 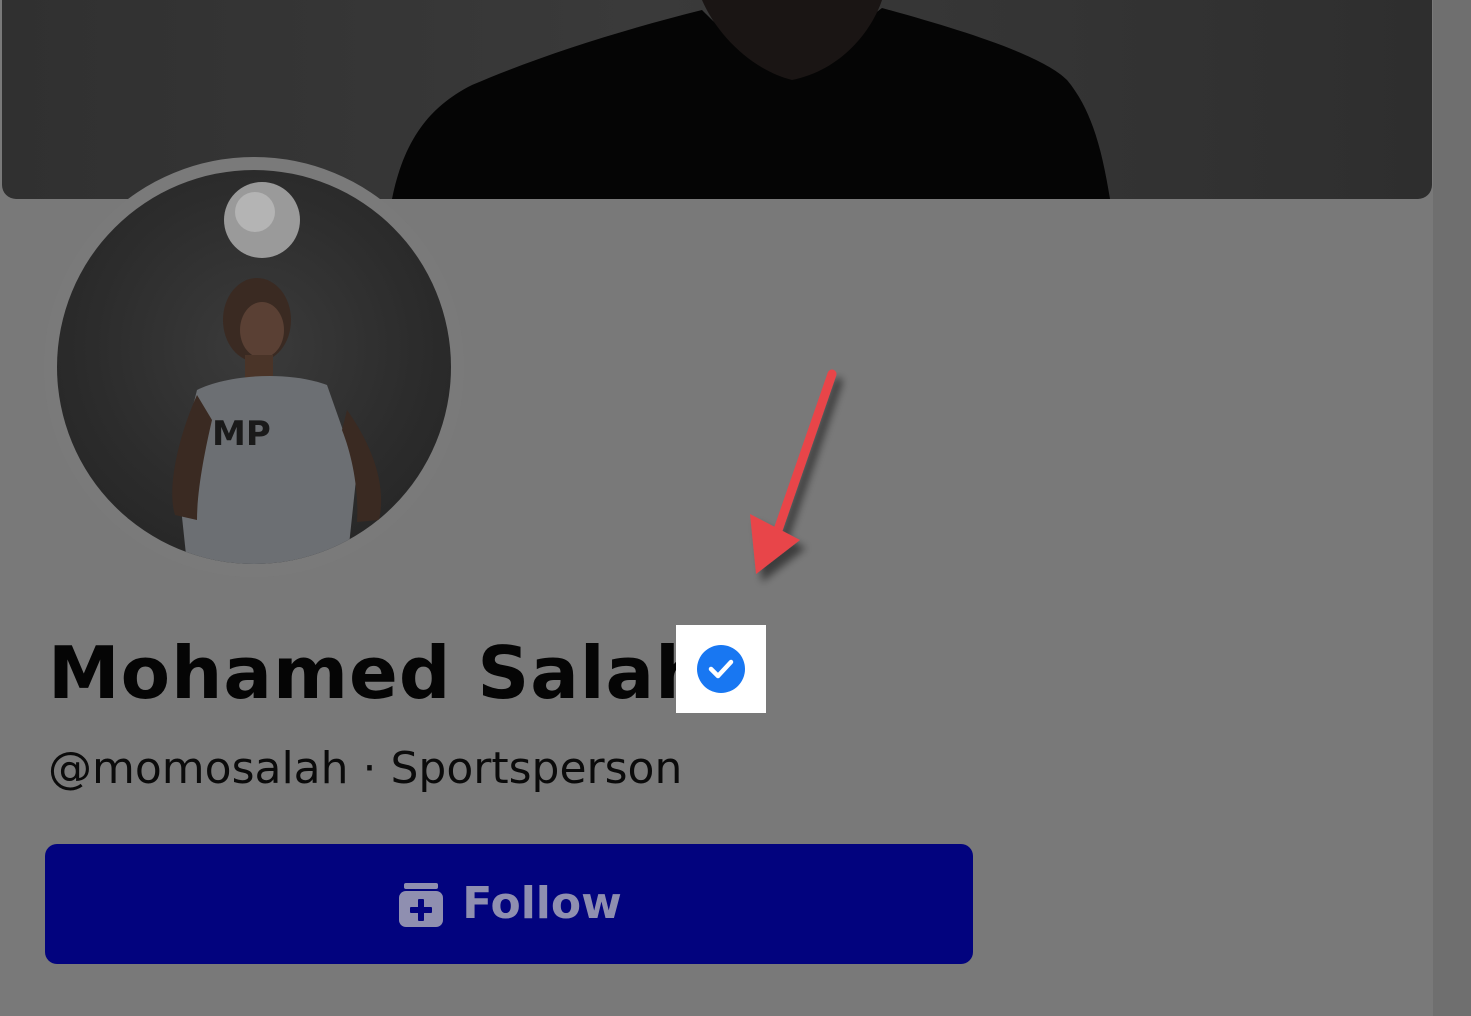 I want to click on scrollbar-track, so click(x=1452, y=508).